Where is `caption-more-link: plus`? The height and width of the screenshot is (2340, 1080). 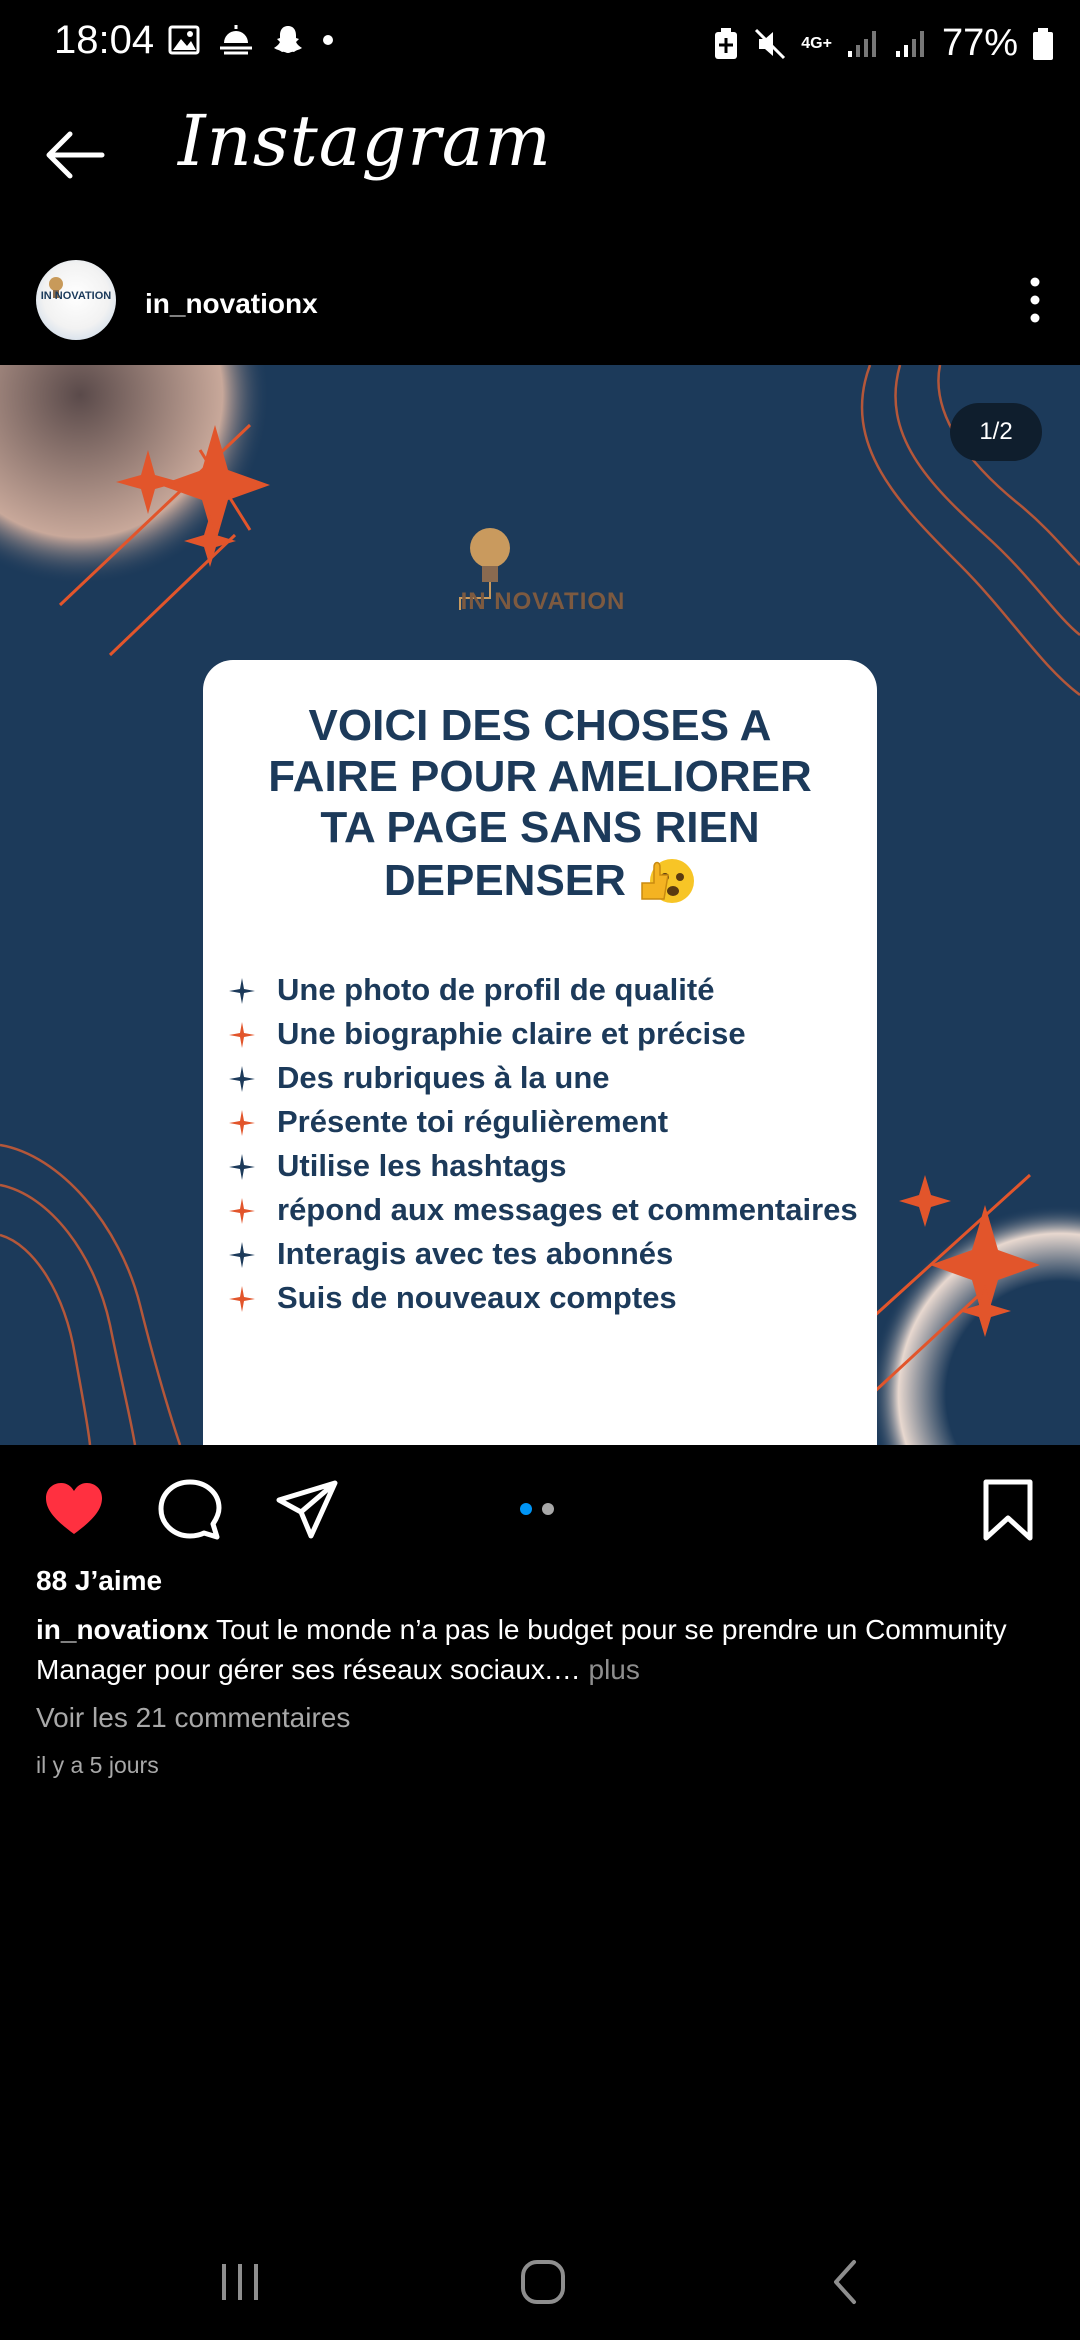 caption-more-link: plus is located at coordinates (610, 1669).